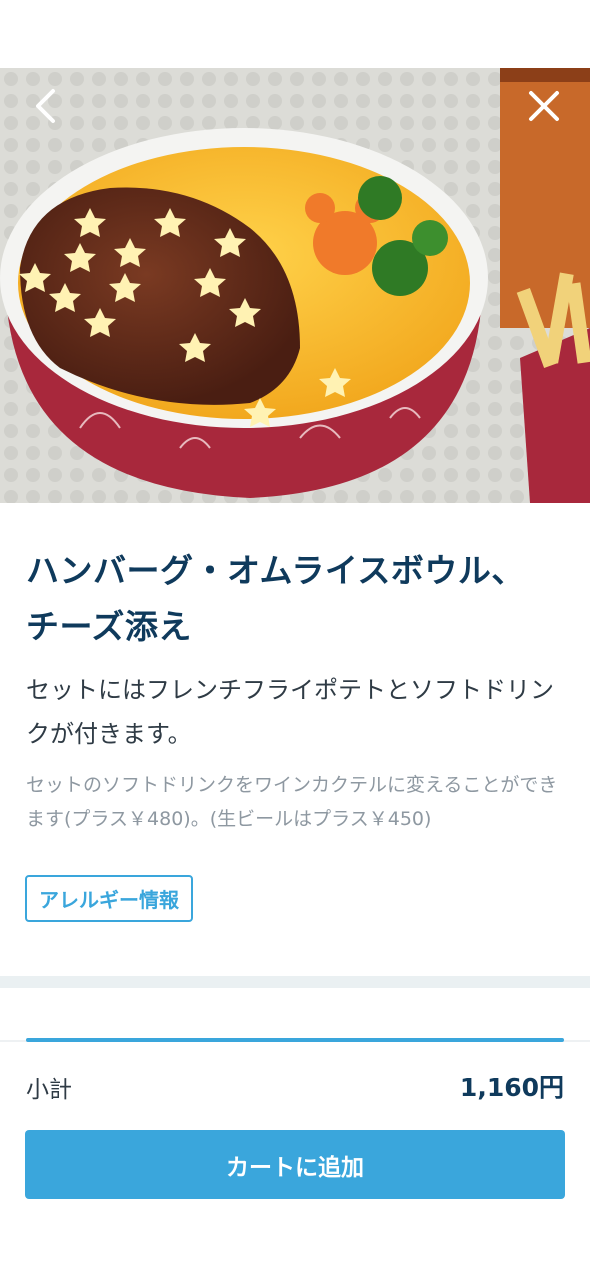  I want to click on subtotal-value: 1,160円, so click(511, 1087).